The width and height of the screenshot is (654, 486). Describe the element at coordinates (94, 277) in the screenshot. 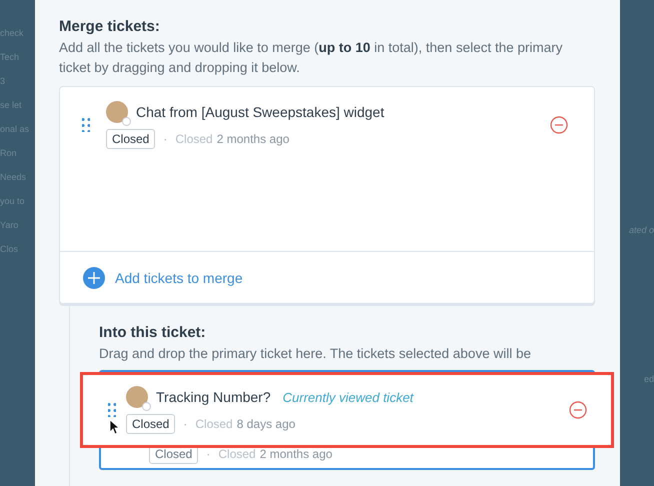

I see `plus-icon` at that location.